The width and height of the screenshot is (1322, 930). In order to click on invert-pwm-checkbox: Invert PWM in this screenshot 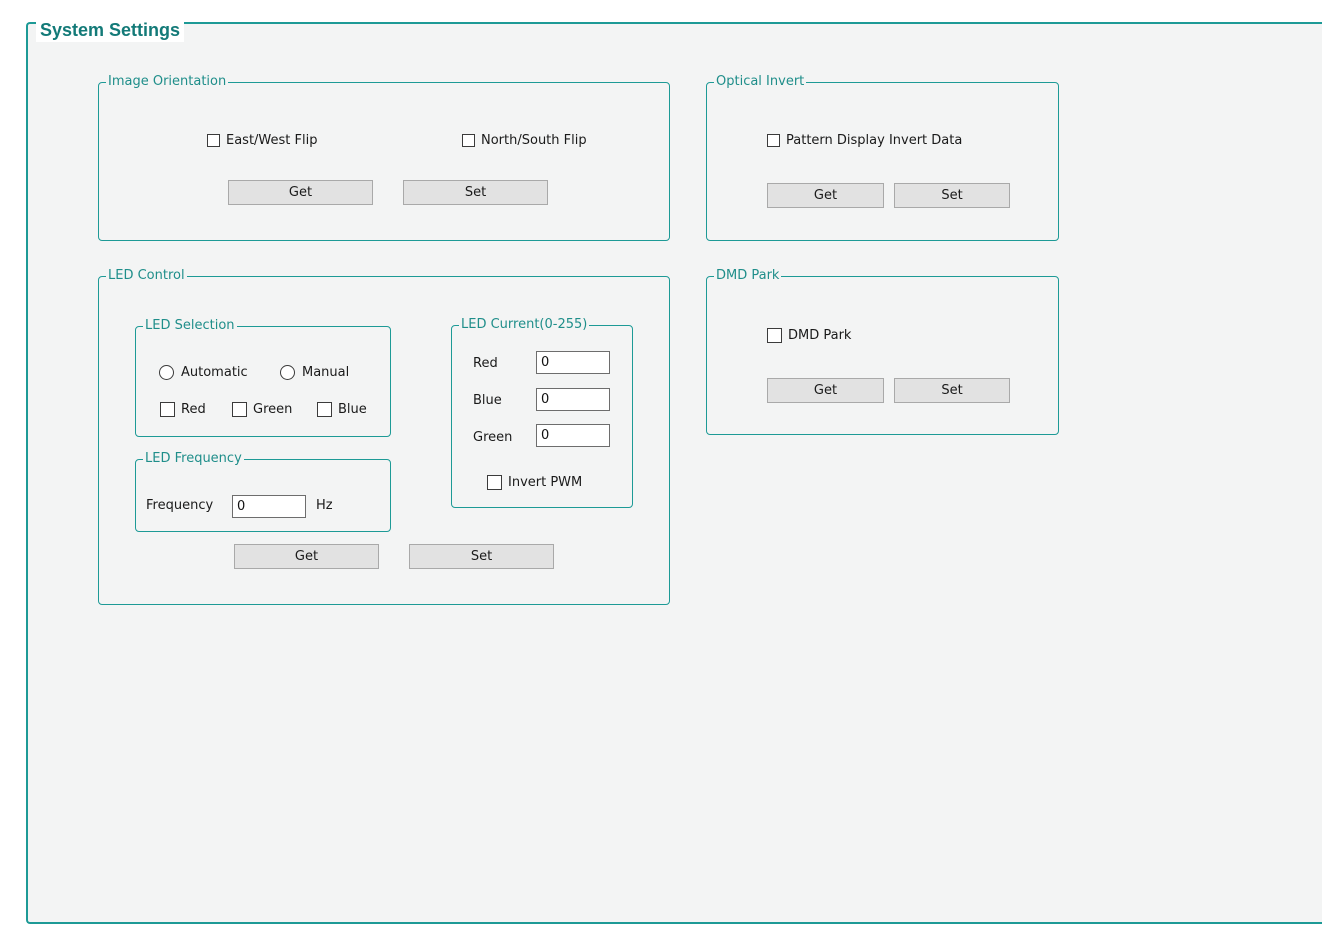, I will do `click(534, 482)`.